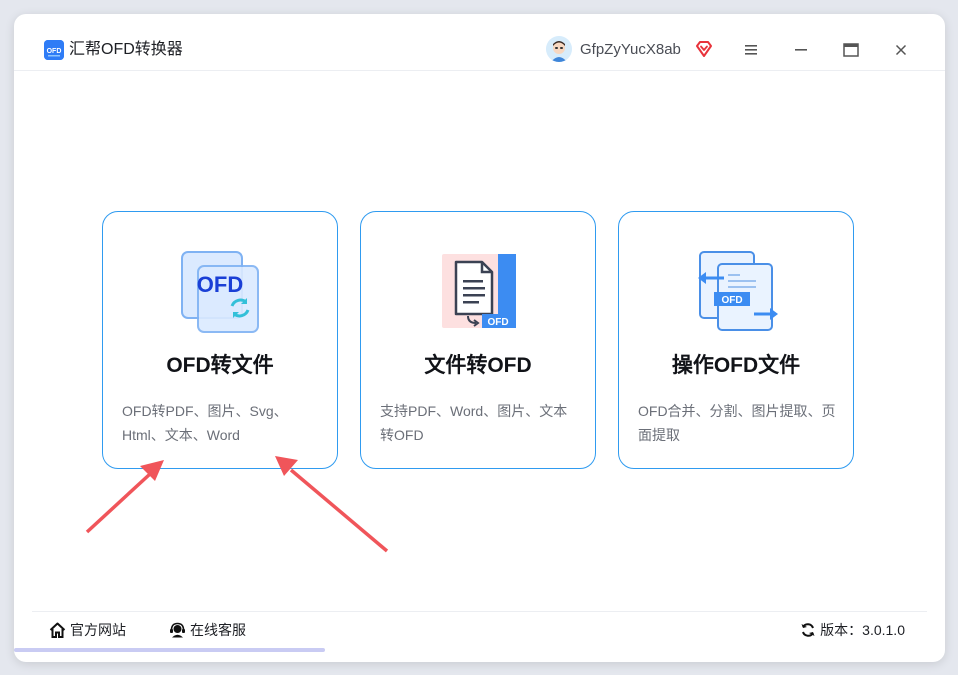 The height and width of the screenshot is (675, 958). I want to click on online-support-link: 在线客服, so click(207, 630).